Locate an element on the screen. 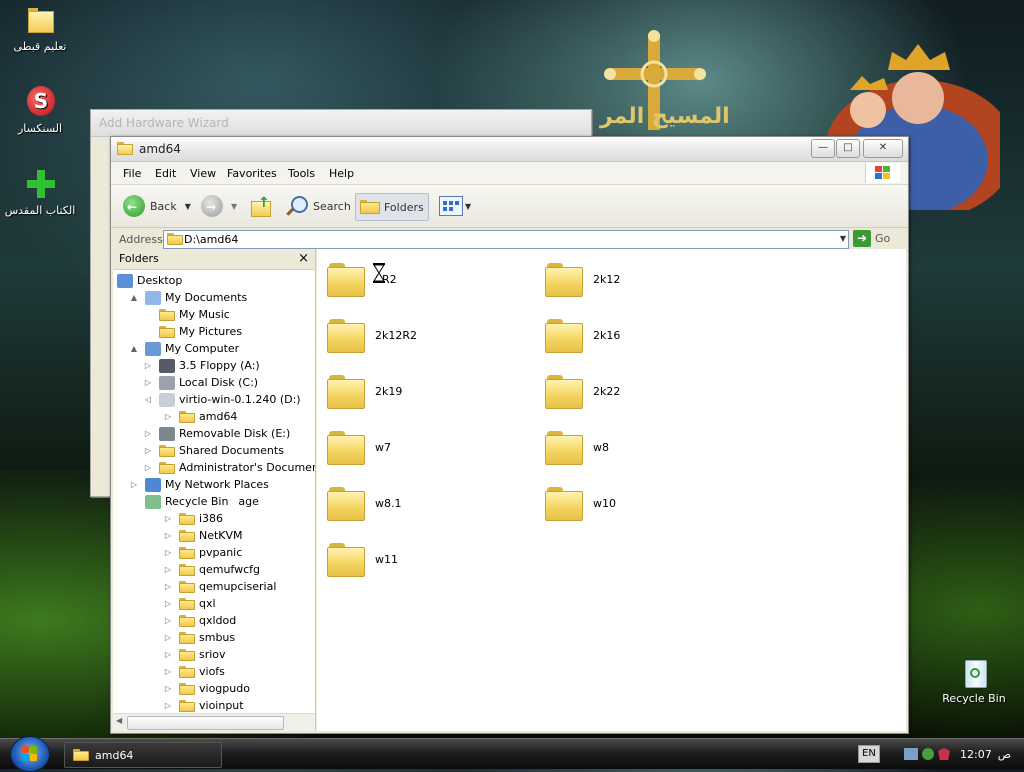 The height and width of the screenshot is (772, 1024). close-button: ✕ is located at coordinates (883, 148).